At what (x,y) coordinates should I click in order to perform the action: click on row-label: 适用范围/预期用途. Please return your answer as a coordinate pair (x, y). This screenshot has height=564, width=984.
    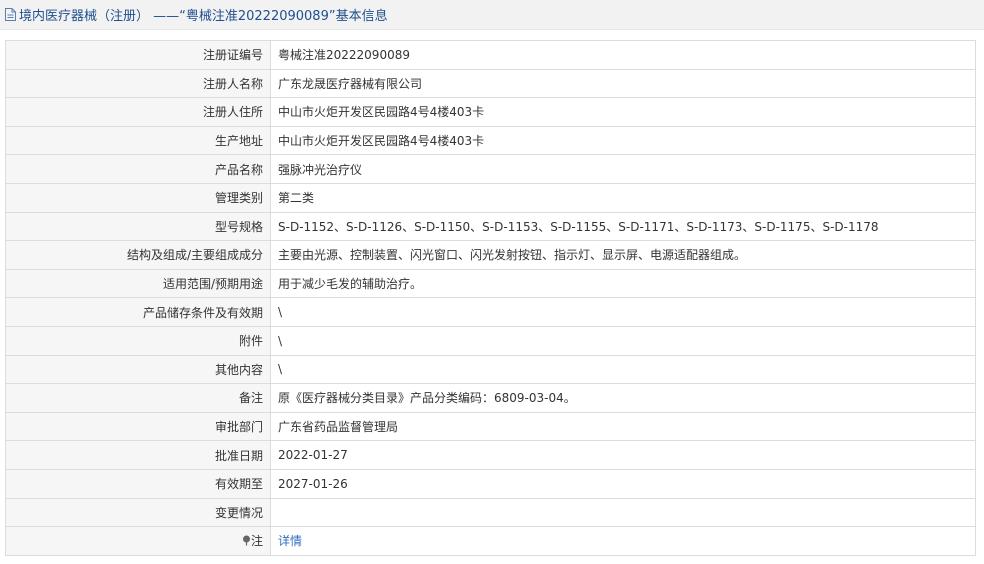
    Looking at the image, I should click on (138, 283).